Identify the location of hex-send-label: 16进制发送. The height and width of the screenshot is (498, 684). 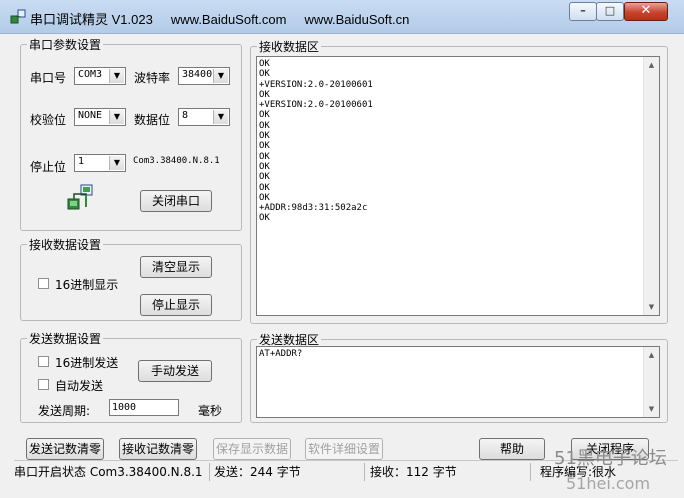
(87, 363).